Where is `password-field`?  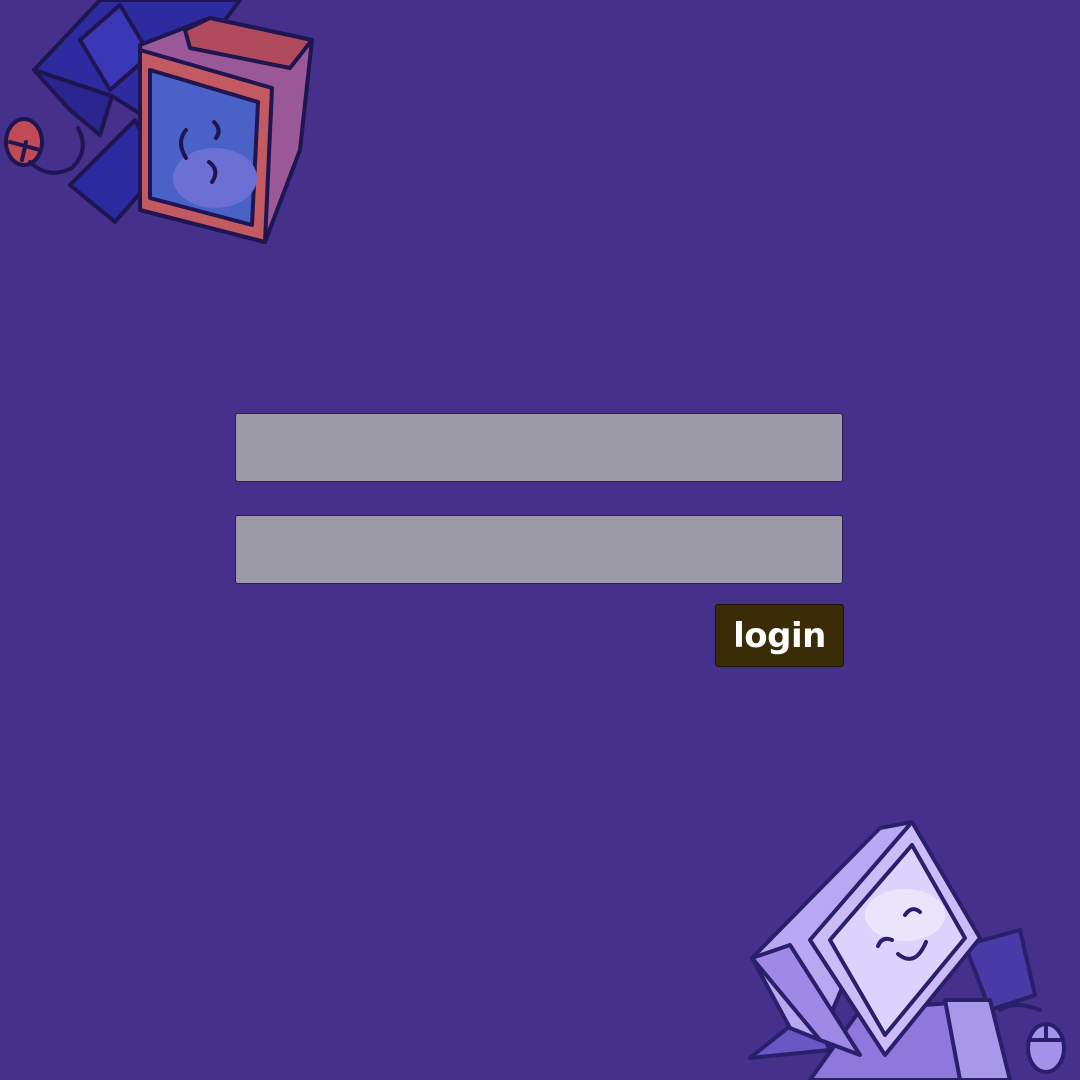 password-field is located at coordinates (539, 549).